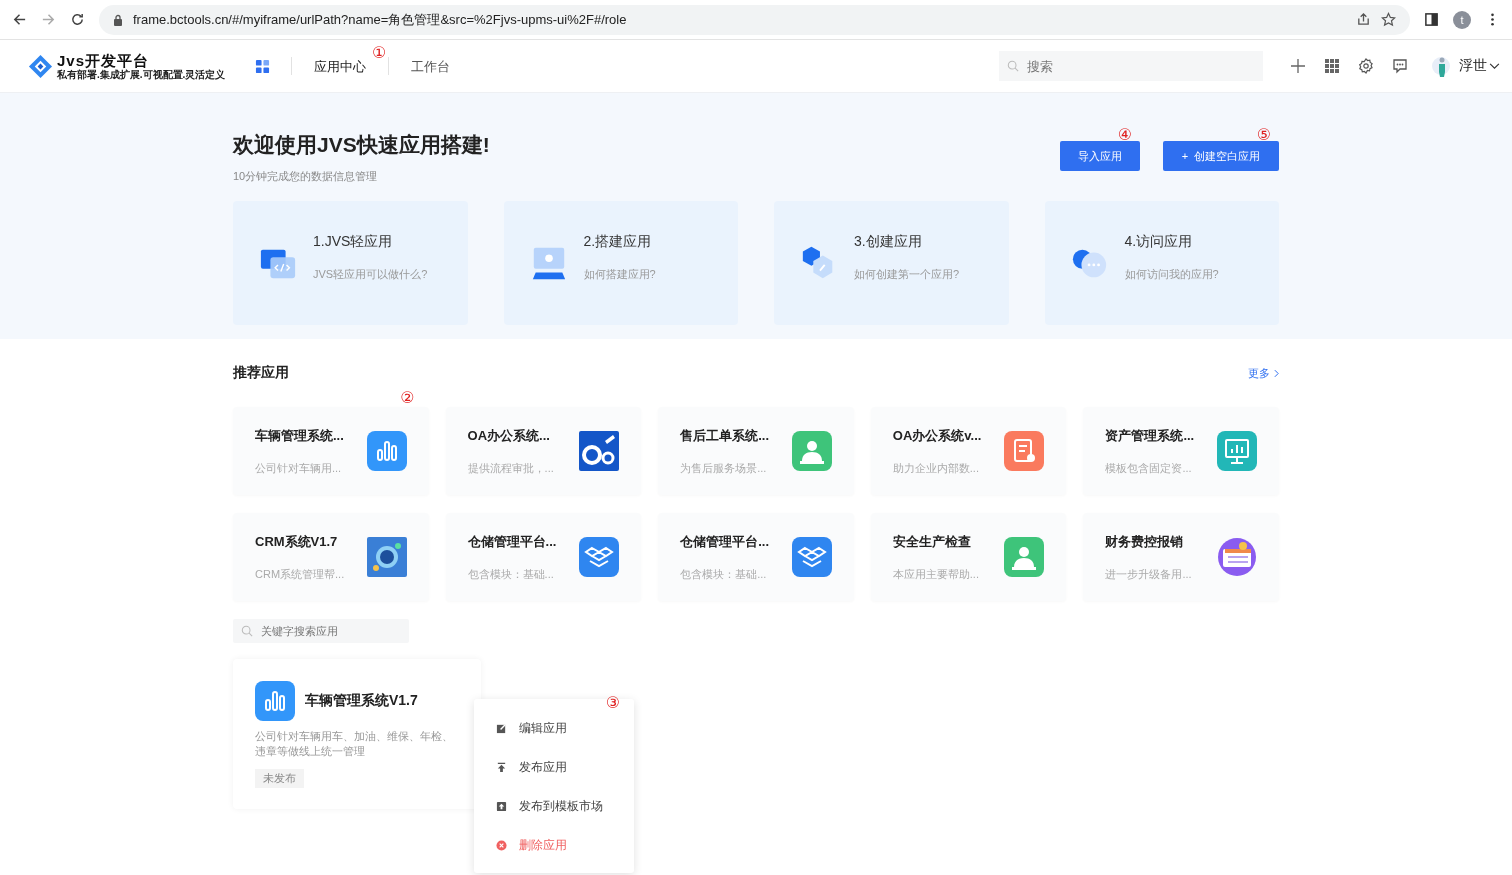 Image resolution: width=1512 pixels, height=875 pixels. Describe the element at coordinates (1171, 274) in the screenshot. I see `guide-description: 如何访问我的应用?` at that location.